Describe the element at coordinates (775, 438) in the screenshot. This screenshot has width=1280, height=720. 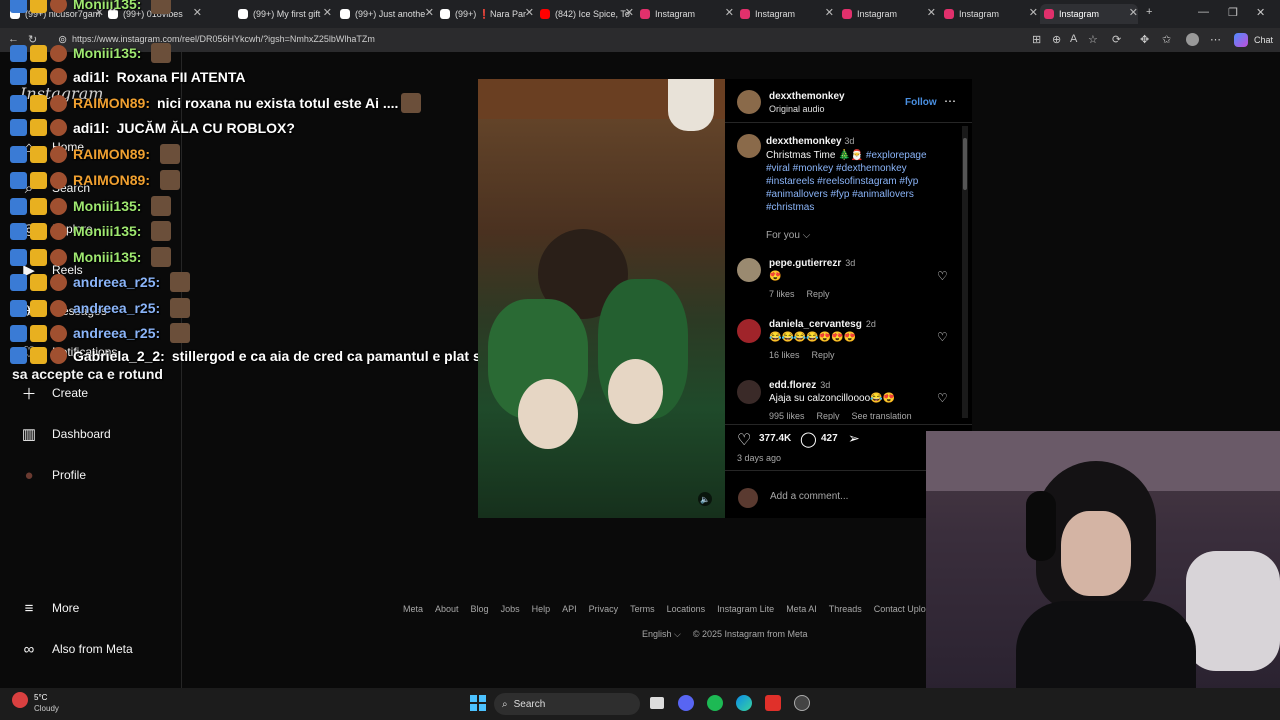
I see `likes-count: 377.4K` at that location.